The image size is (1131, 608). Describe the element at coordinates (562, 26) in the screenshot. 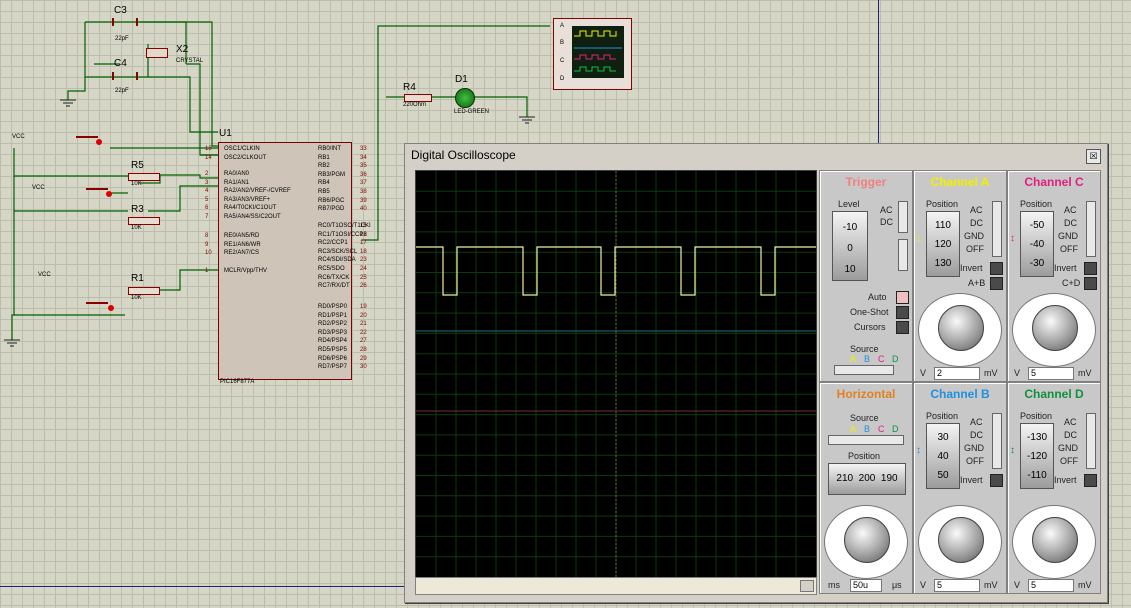

I see `probe-a: A` at that location.